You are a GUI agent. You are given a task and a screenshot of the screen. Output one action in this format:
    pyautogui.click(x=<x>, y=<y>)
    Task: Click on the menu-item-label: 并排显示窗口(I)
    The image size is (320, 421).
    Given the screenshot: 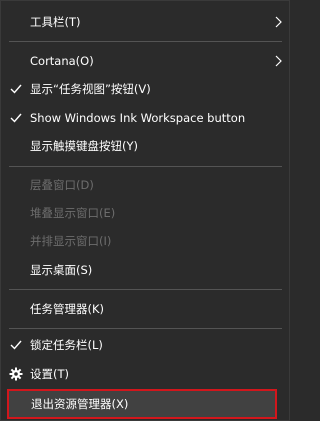 What is the action you would take?
    pyautogui.click(x=71, y=241)
    